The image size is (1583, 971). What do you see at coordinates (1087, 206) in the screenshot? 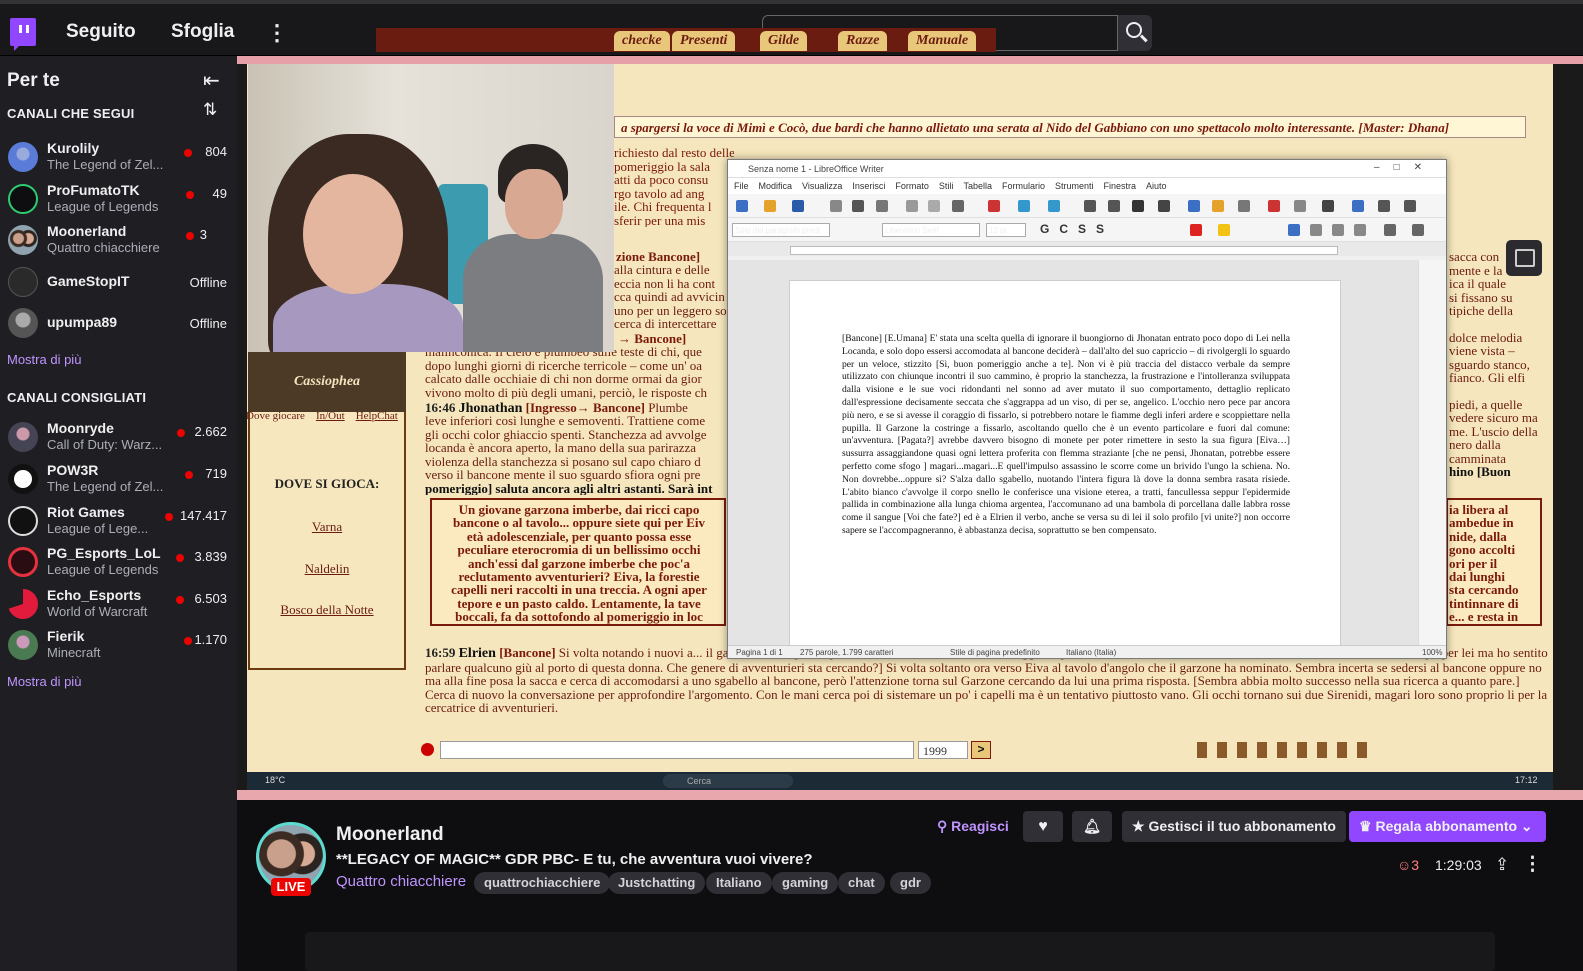
I see `writer-standard-toolbar` at bounding box center [1087, 206].